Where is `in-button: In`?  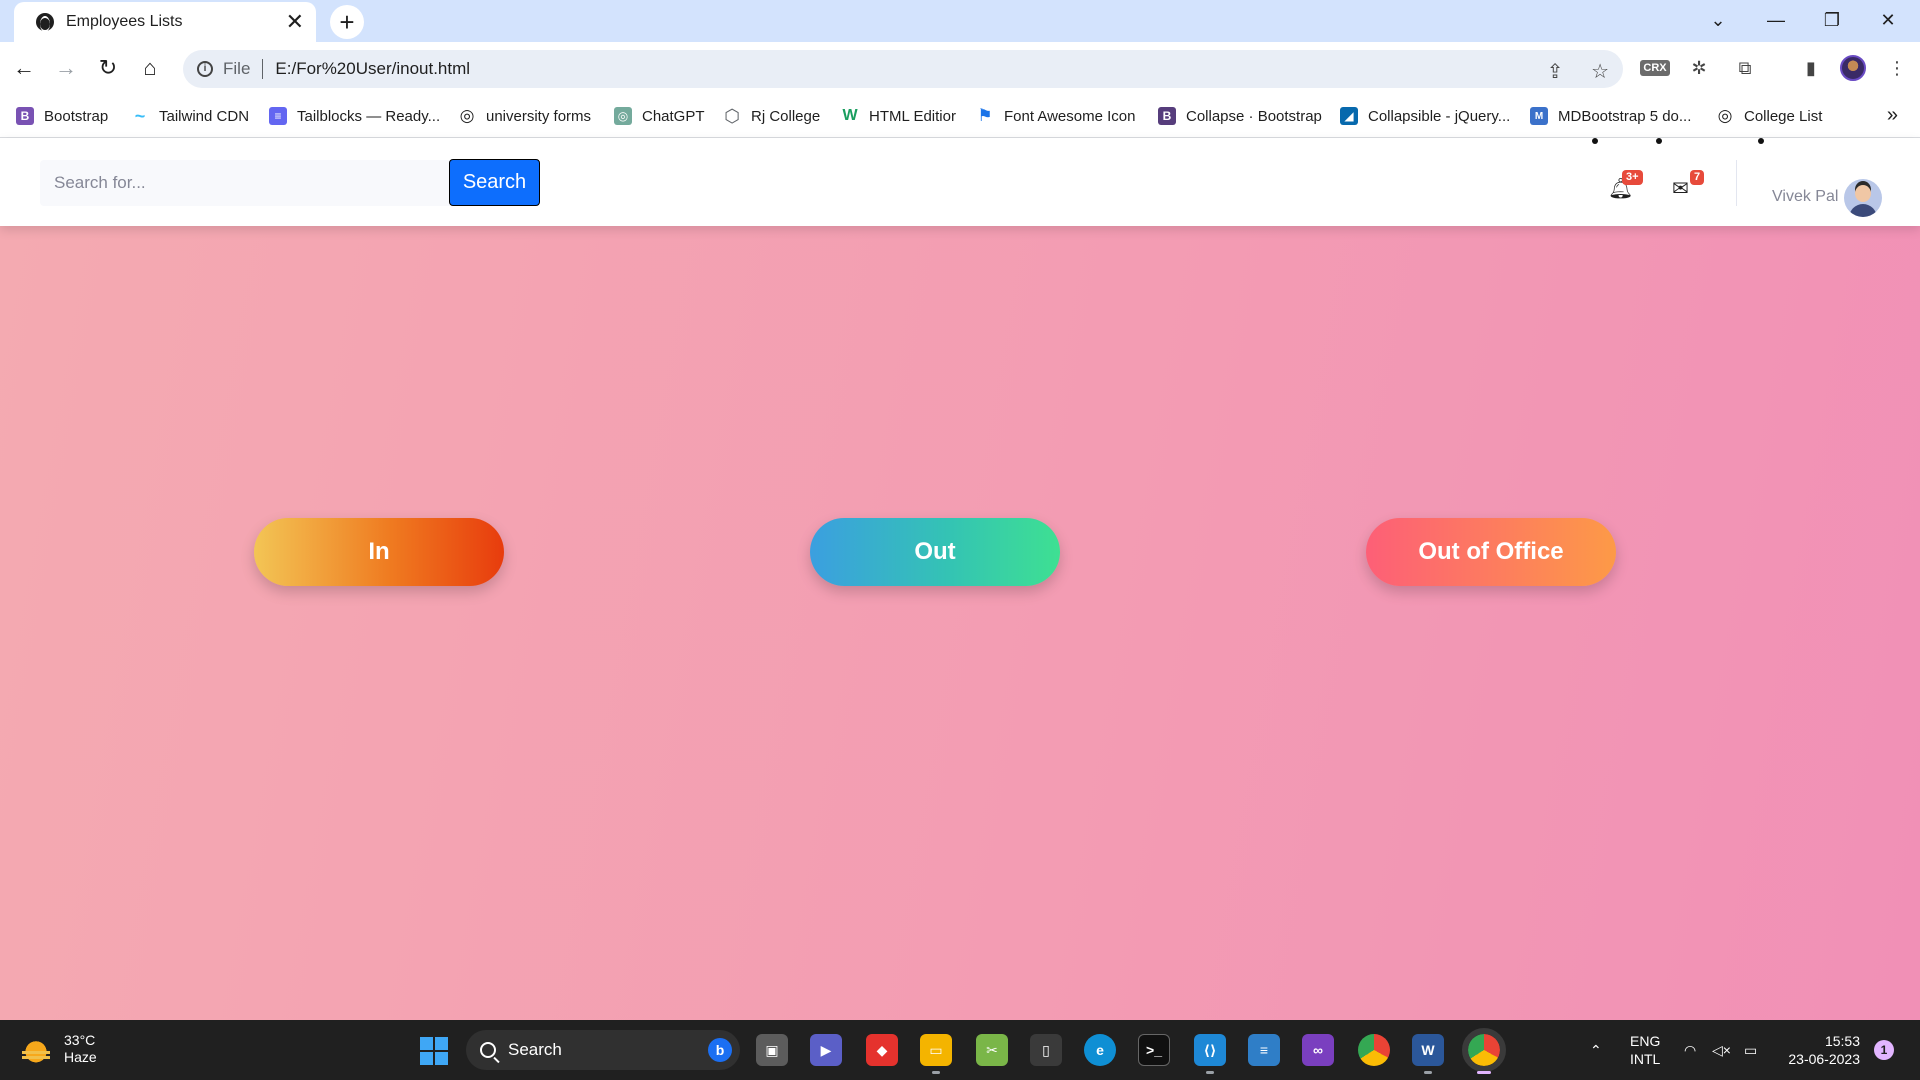 in-button: In is located at coordinates (379, 552).